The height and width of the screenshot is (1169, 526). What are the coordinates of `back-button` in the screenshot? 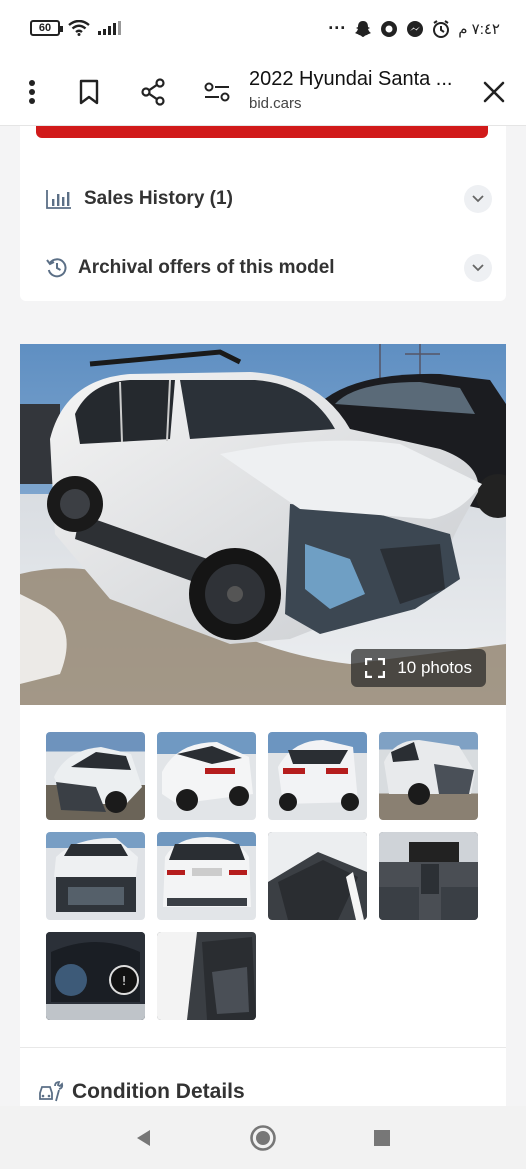 It's located at (143, 1138).